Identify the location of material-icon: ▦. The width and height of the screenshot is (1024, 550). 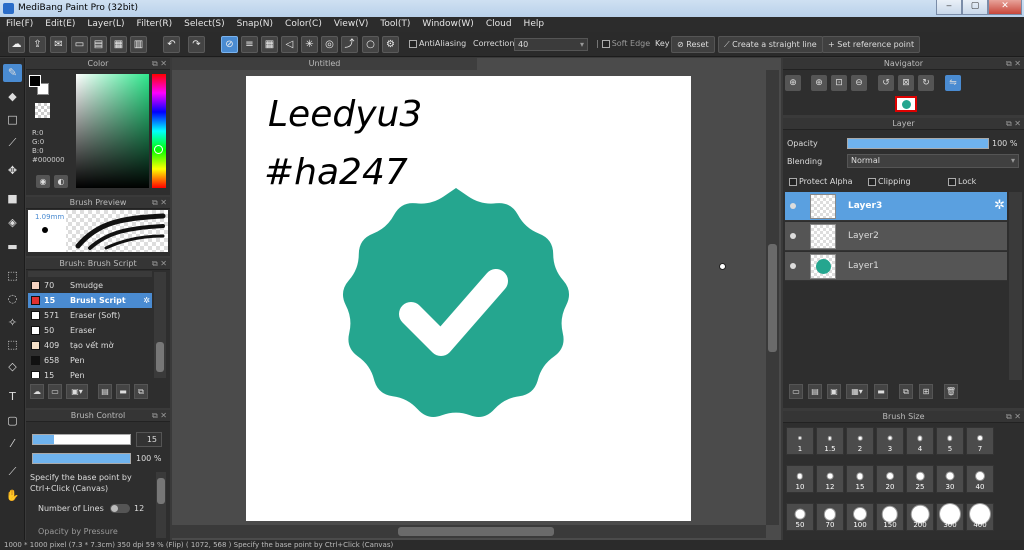
(118, 44).